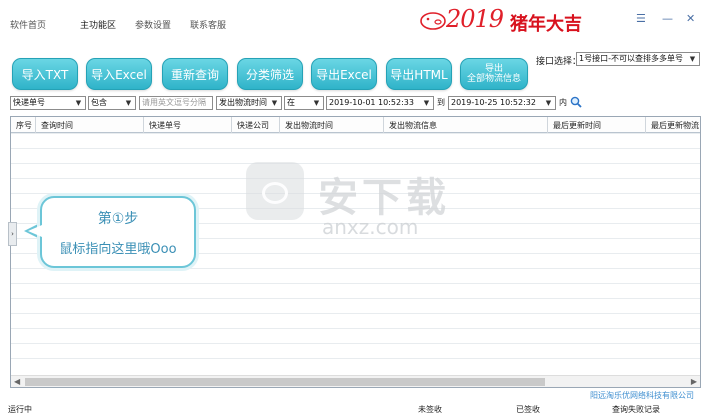 This screenshot has height=413, width=702. Describe the element at coordinates (118, 249) in the screenshot. I see `callout-text: 鼠标指向这里哦Ooo` at that location.